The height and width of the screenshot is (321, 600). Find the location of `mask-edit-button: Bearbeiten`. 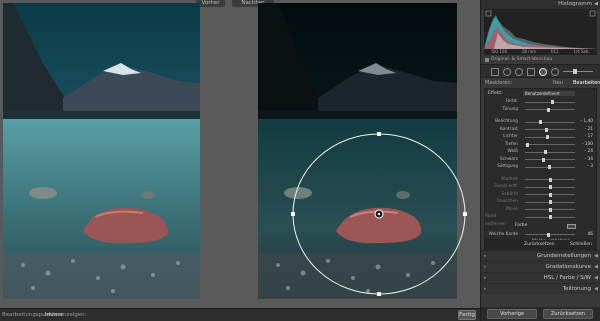

mask-edit-button: Bearbeiten is located at coordinates (586, 83).